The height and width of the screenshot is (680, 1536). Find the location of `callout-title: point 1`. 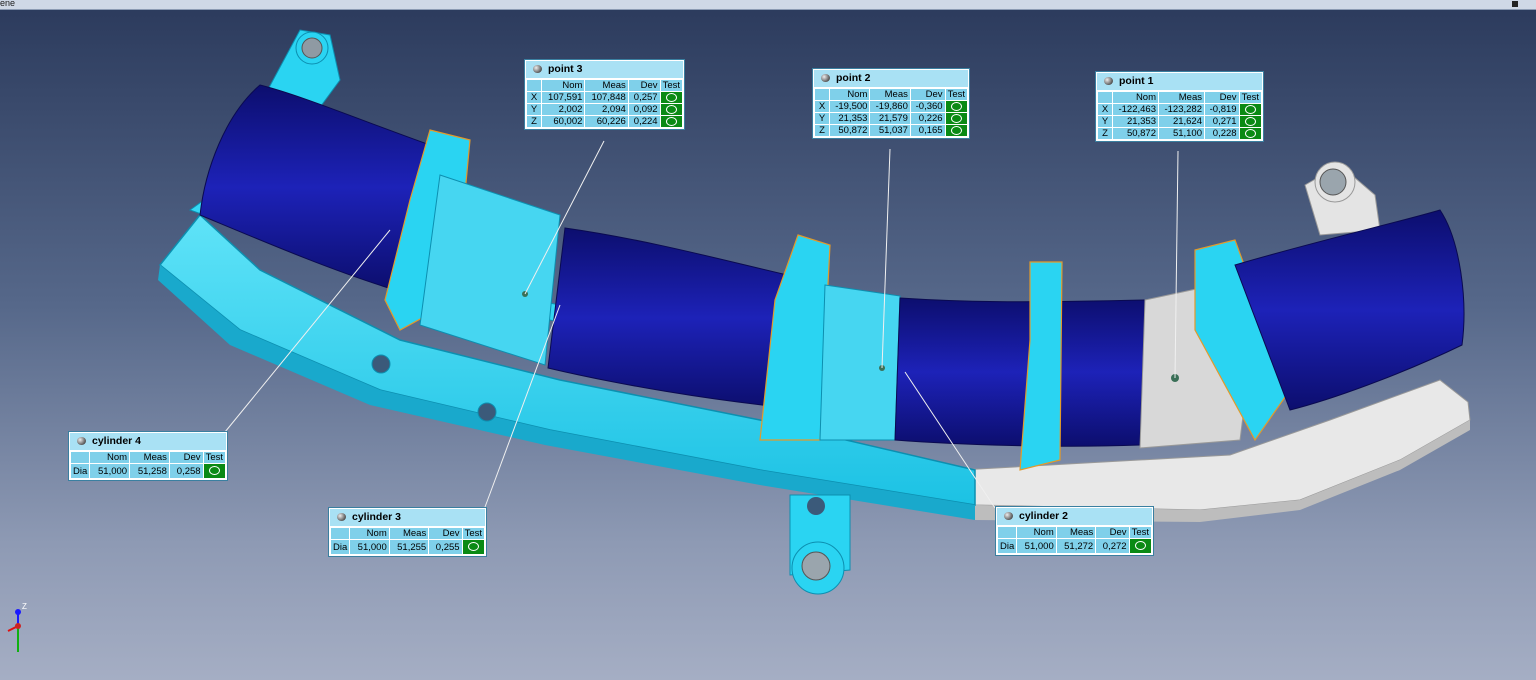

callout-title: point 1 is located at coordinates (1136, 81).